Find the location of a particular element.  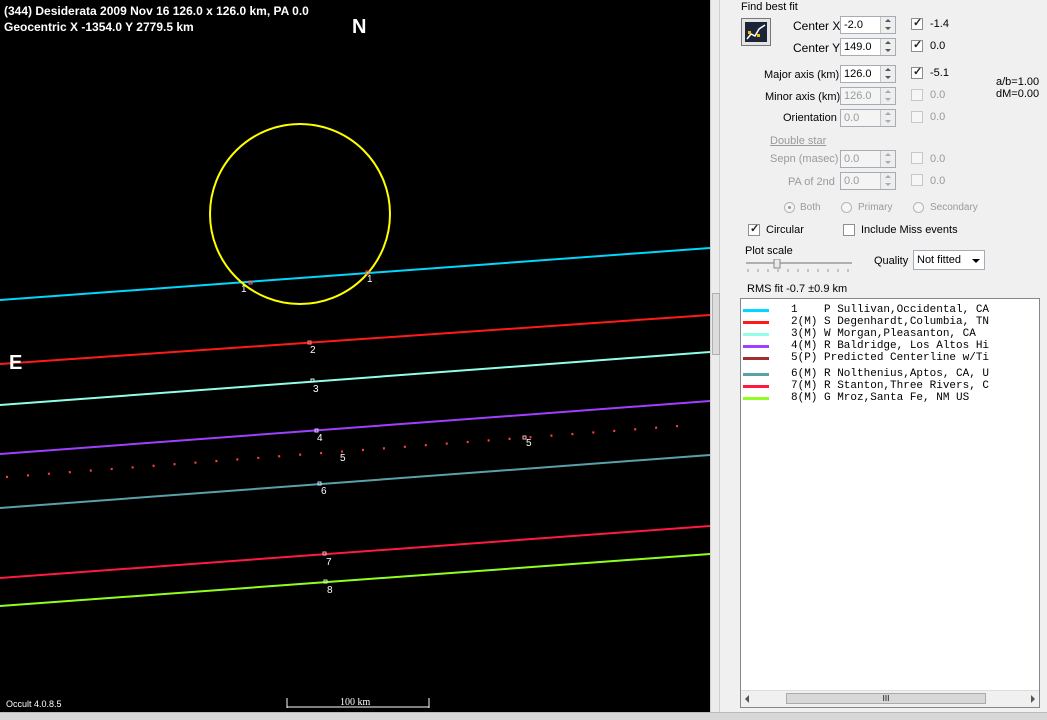

radio-both-label: Both is located at coordinates (810, 207).